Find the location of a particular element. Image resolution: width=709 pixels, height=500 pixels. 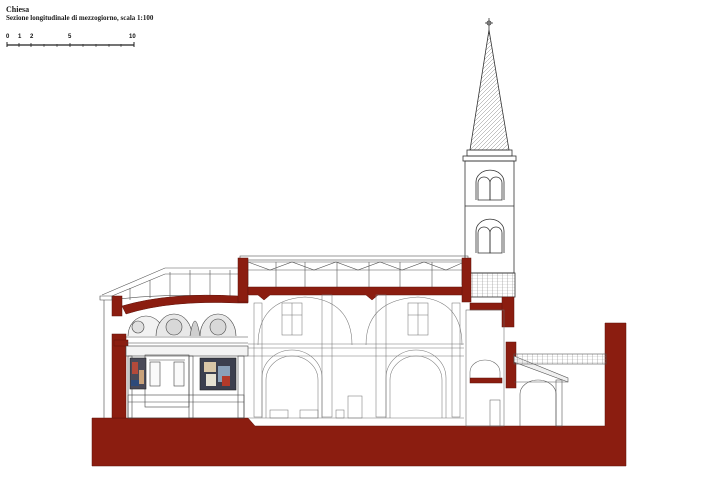

left-eave is located at coordinates (106, 356).